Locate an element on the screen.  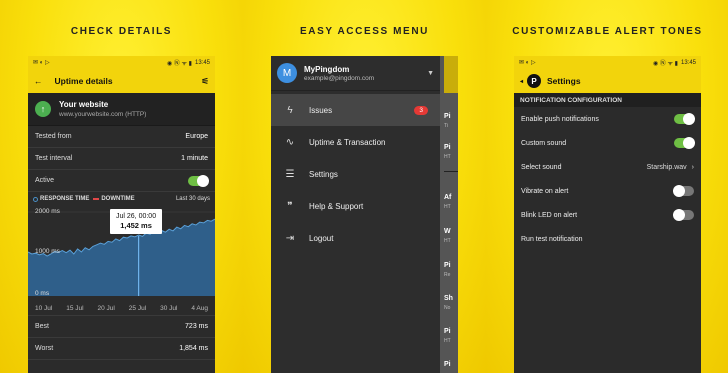
section-header: NOTIFICATION CONFIGURATION is located at coordinates (607, 100).